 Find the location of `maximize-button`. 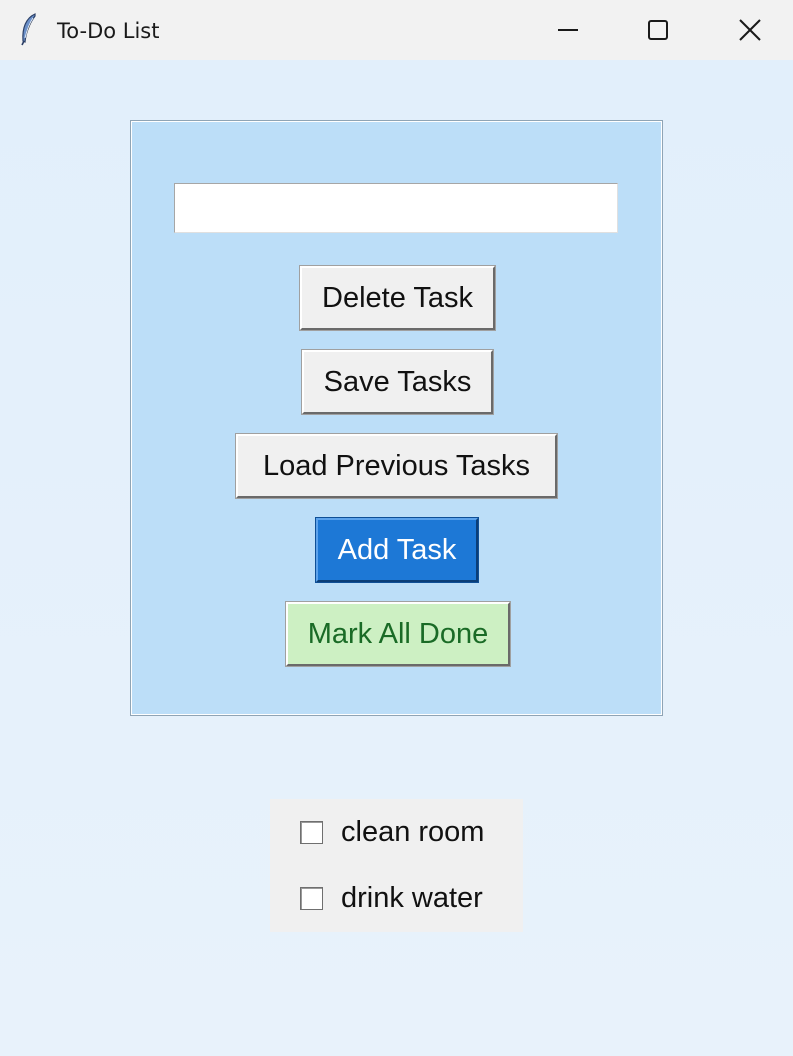

maximize-button is located at coordinates (658, 30).